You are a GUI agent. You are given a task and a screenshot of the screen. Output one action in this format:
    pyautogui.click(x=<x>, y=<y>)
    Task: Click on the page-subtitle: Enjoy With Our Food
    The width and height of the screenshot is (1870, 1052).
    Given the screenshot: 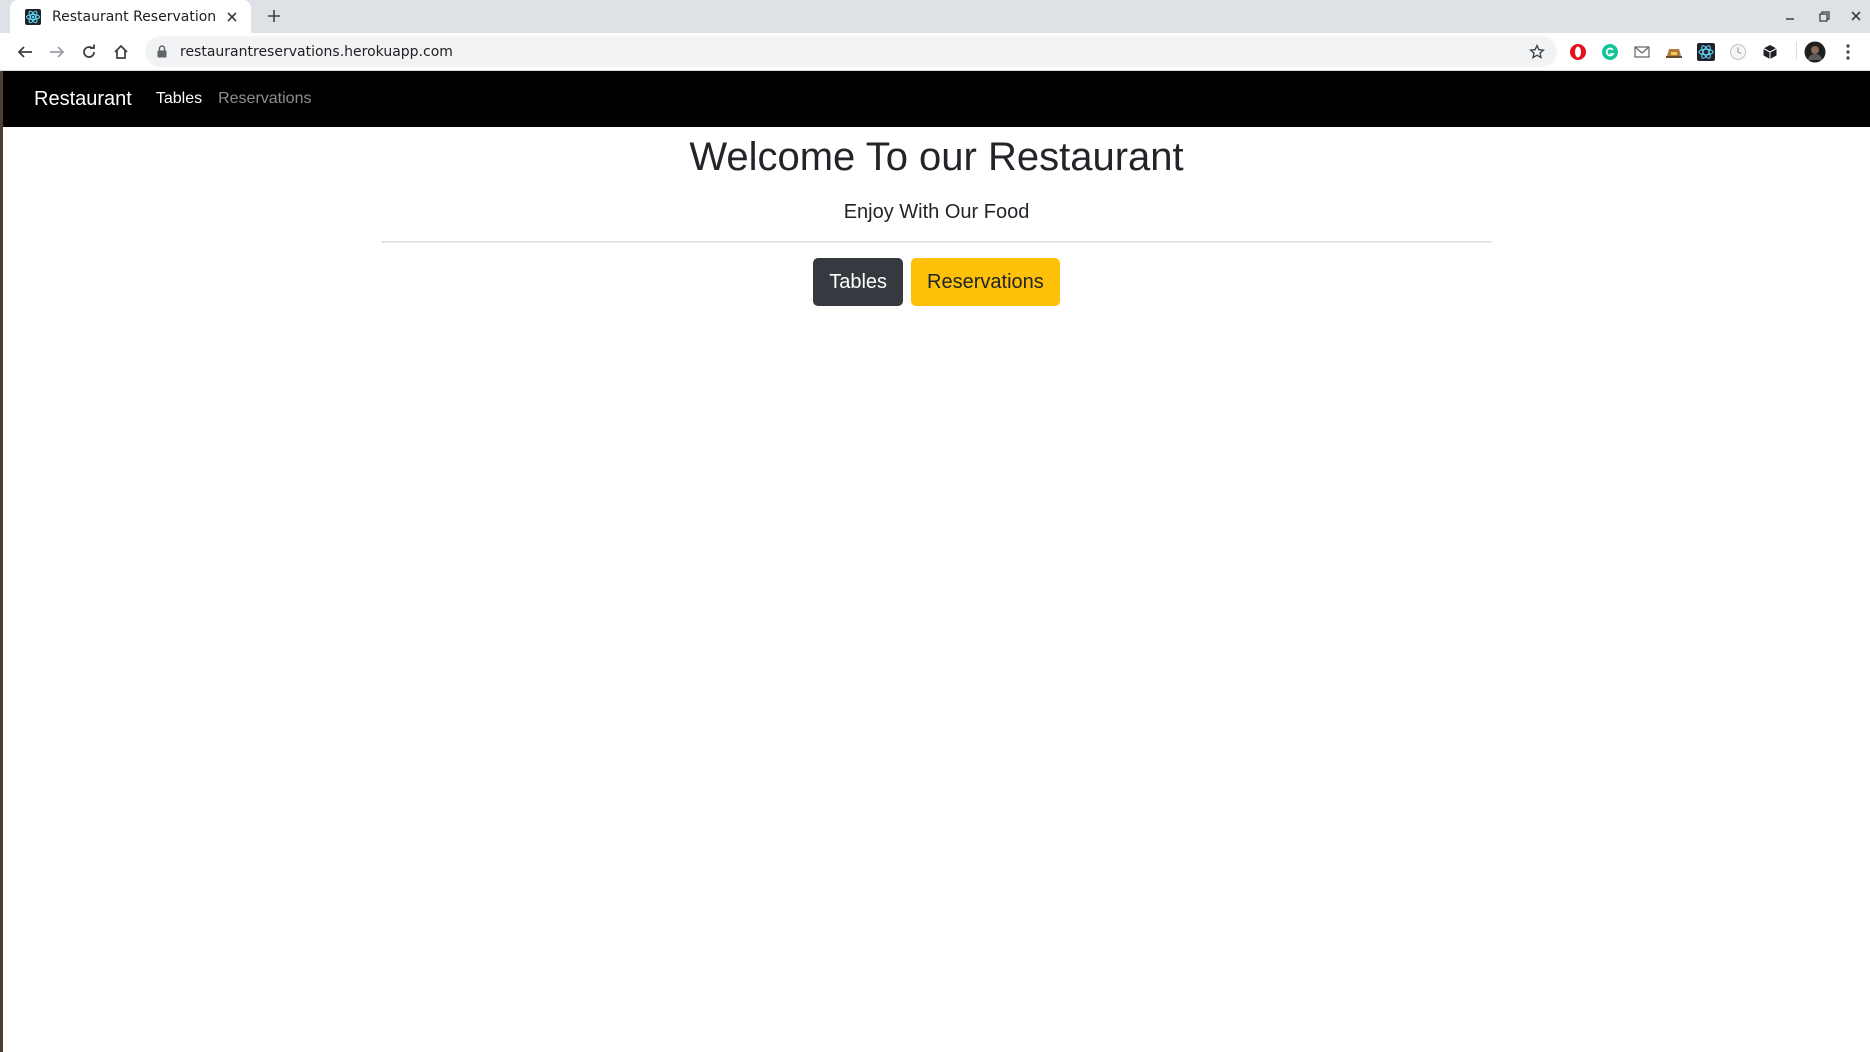 What is the action you would take?
    pyautogui.click(x=936, y=212)
    